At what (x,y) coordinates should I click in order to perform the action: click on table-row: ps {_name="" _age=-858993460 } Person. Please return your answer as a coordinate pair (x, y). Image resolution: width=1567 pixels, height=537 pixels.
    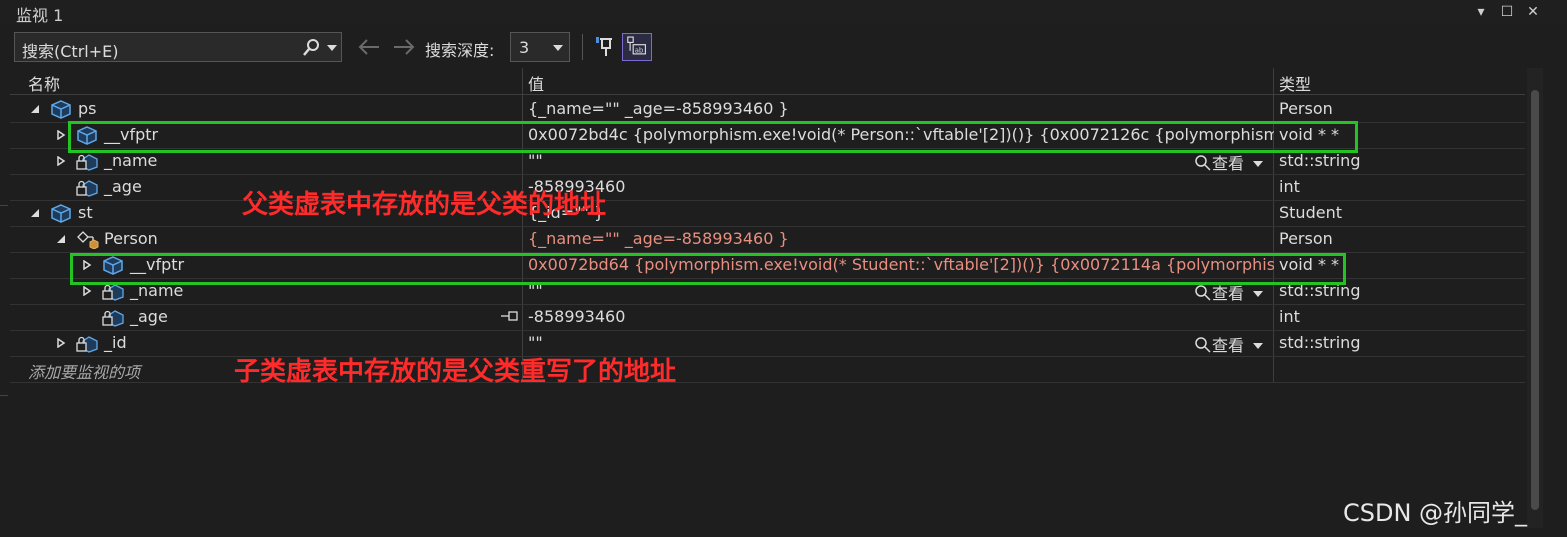
    Looking at the image, I should click on (767, 109).